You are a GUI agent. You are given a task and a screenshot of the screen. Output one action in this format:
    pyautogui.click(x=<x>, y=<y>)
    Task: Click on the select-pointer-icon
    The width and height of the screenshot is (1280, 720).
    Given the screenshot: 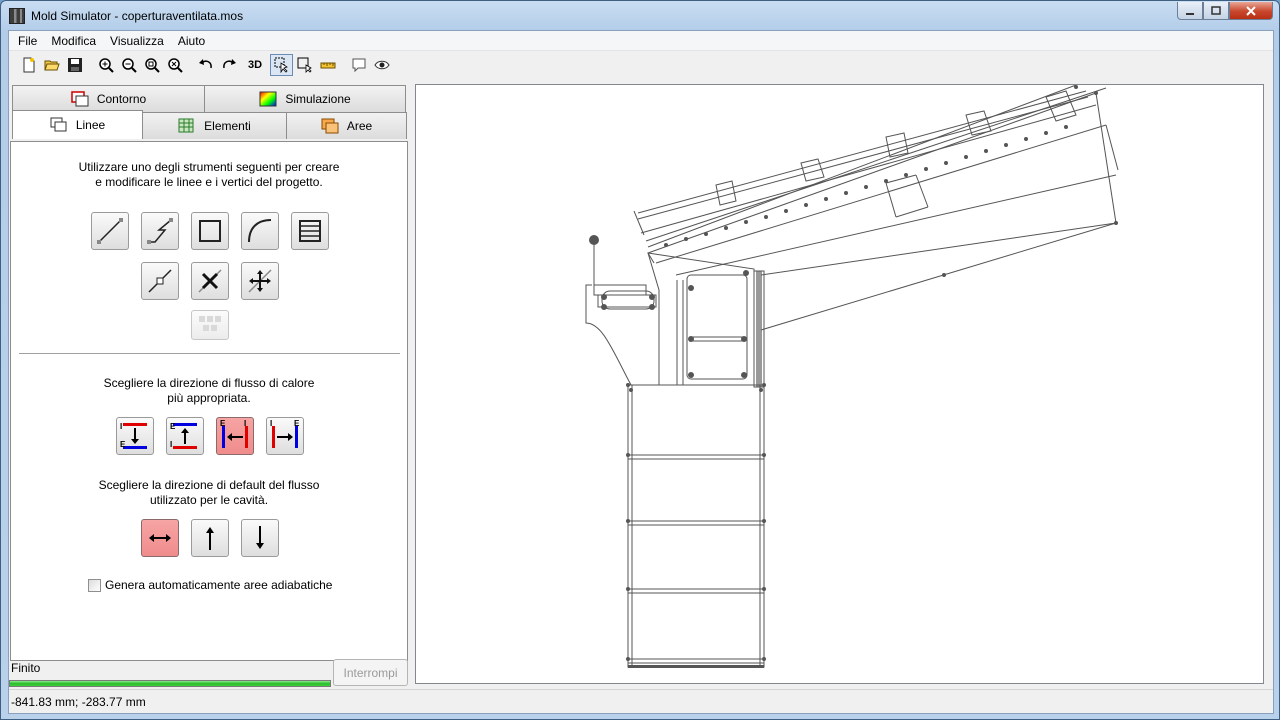 What is the action you would take?
    pyautogui.click(x=281, y=65)
    